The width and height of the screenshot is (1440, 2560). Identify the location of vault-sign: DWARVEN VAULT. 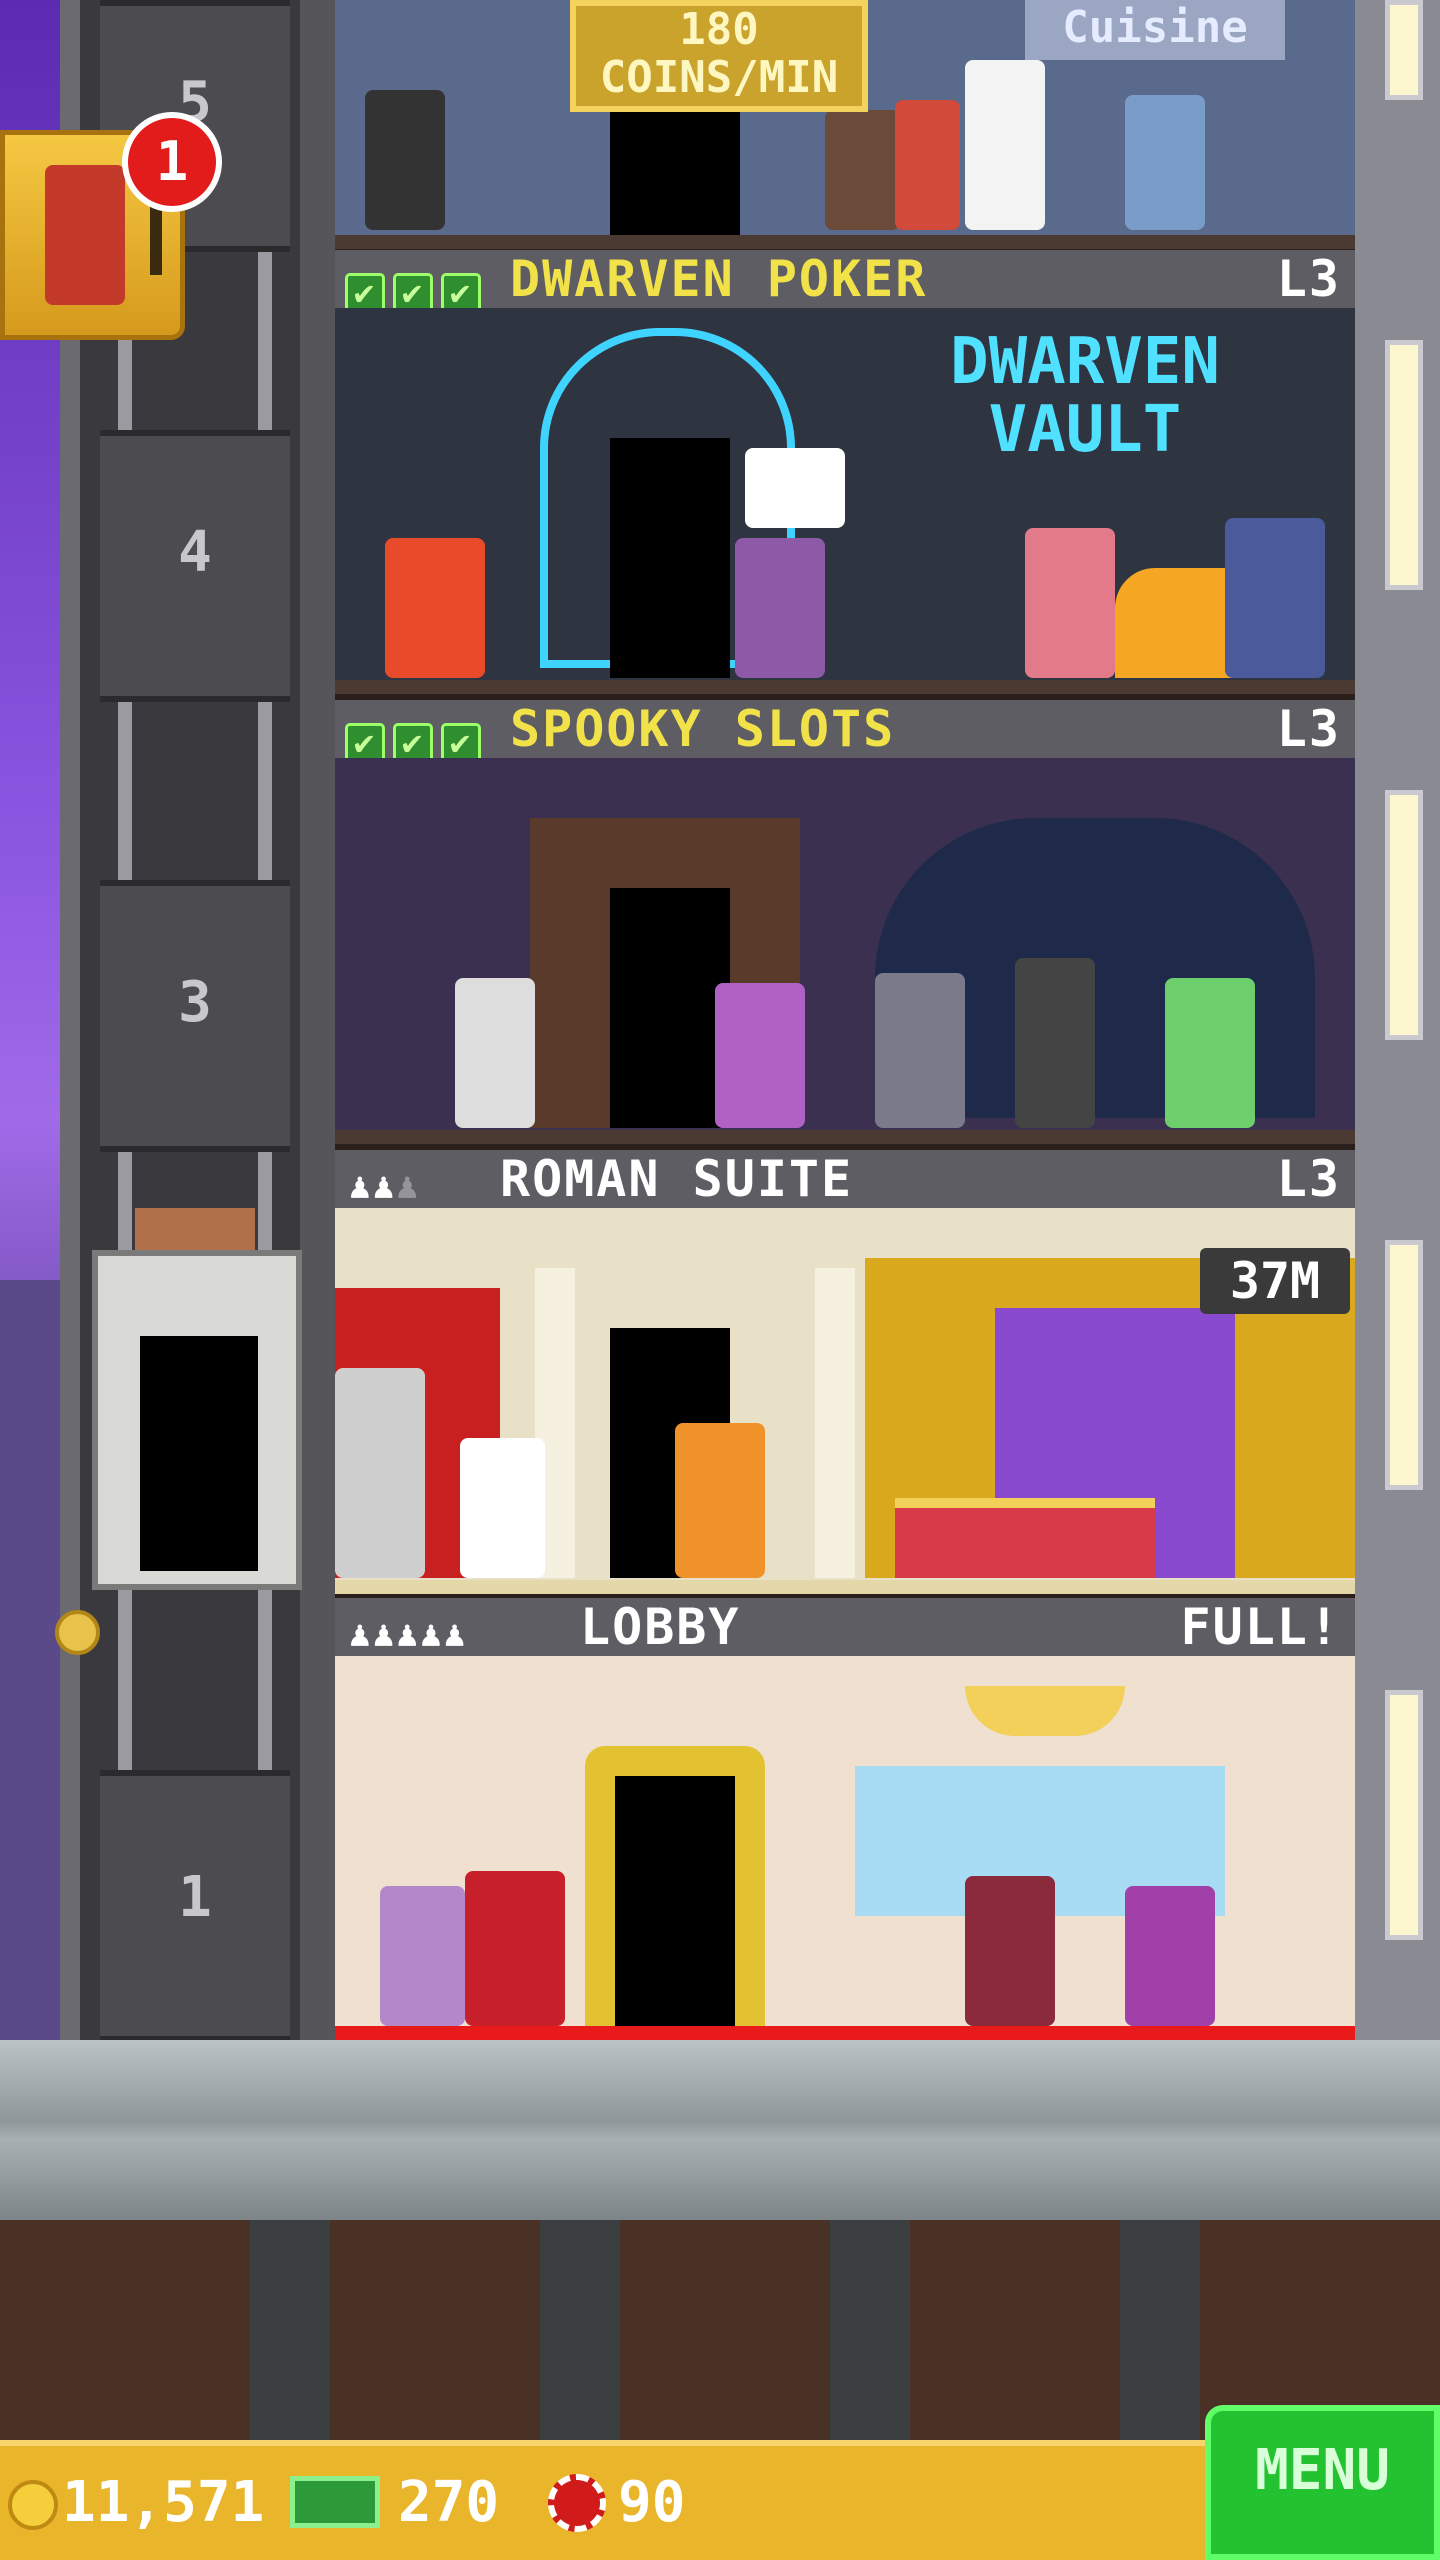
(1085, 396).